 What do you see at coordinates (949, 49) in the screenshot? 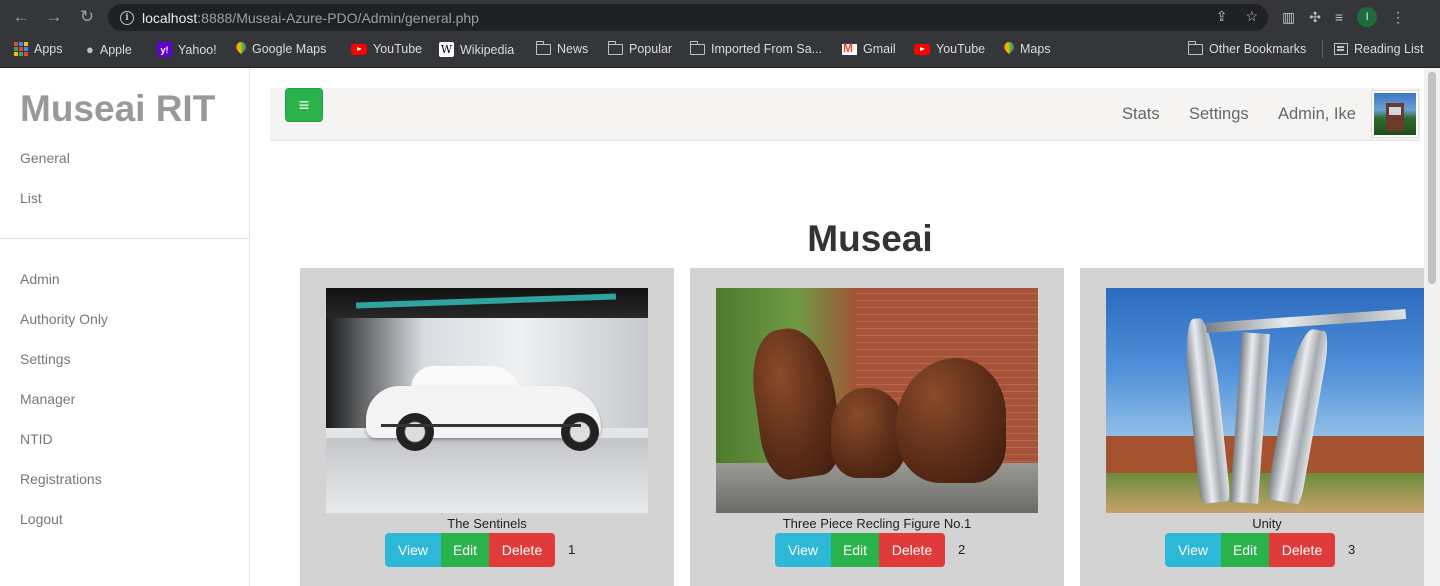
I see `bookmark-youtube-2: YouTube` at bounding box center [949, 49].